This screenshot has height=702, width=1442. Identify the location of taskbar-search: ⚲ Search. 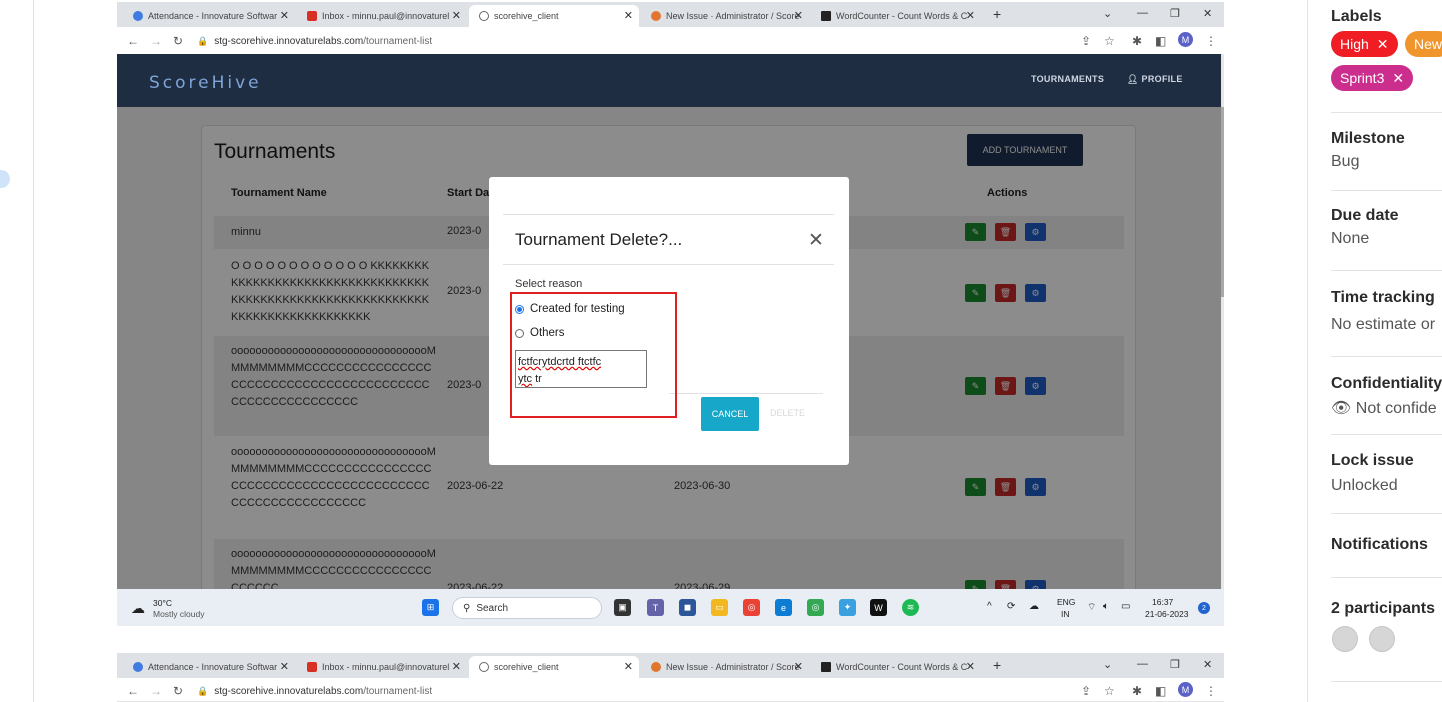
(527, 608).